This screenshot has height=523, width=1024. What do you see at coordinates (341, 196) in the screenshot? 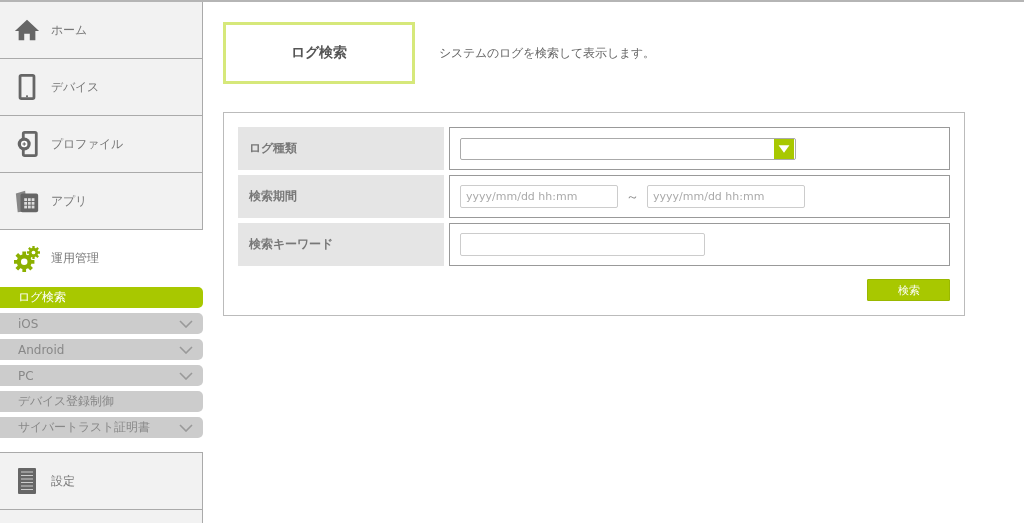
I see `field-label: 検索期間` at bounding box center [341, 196].